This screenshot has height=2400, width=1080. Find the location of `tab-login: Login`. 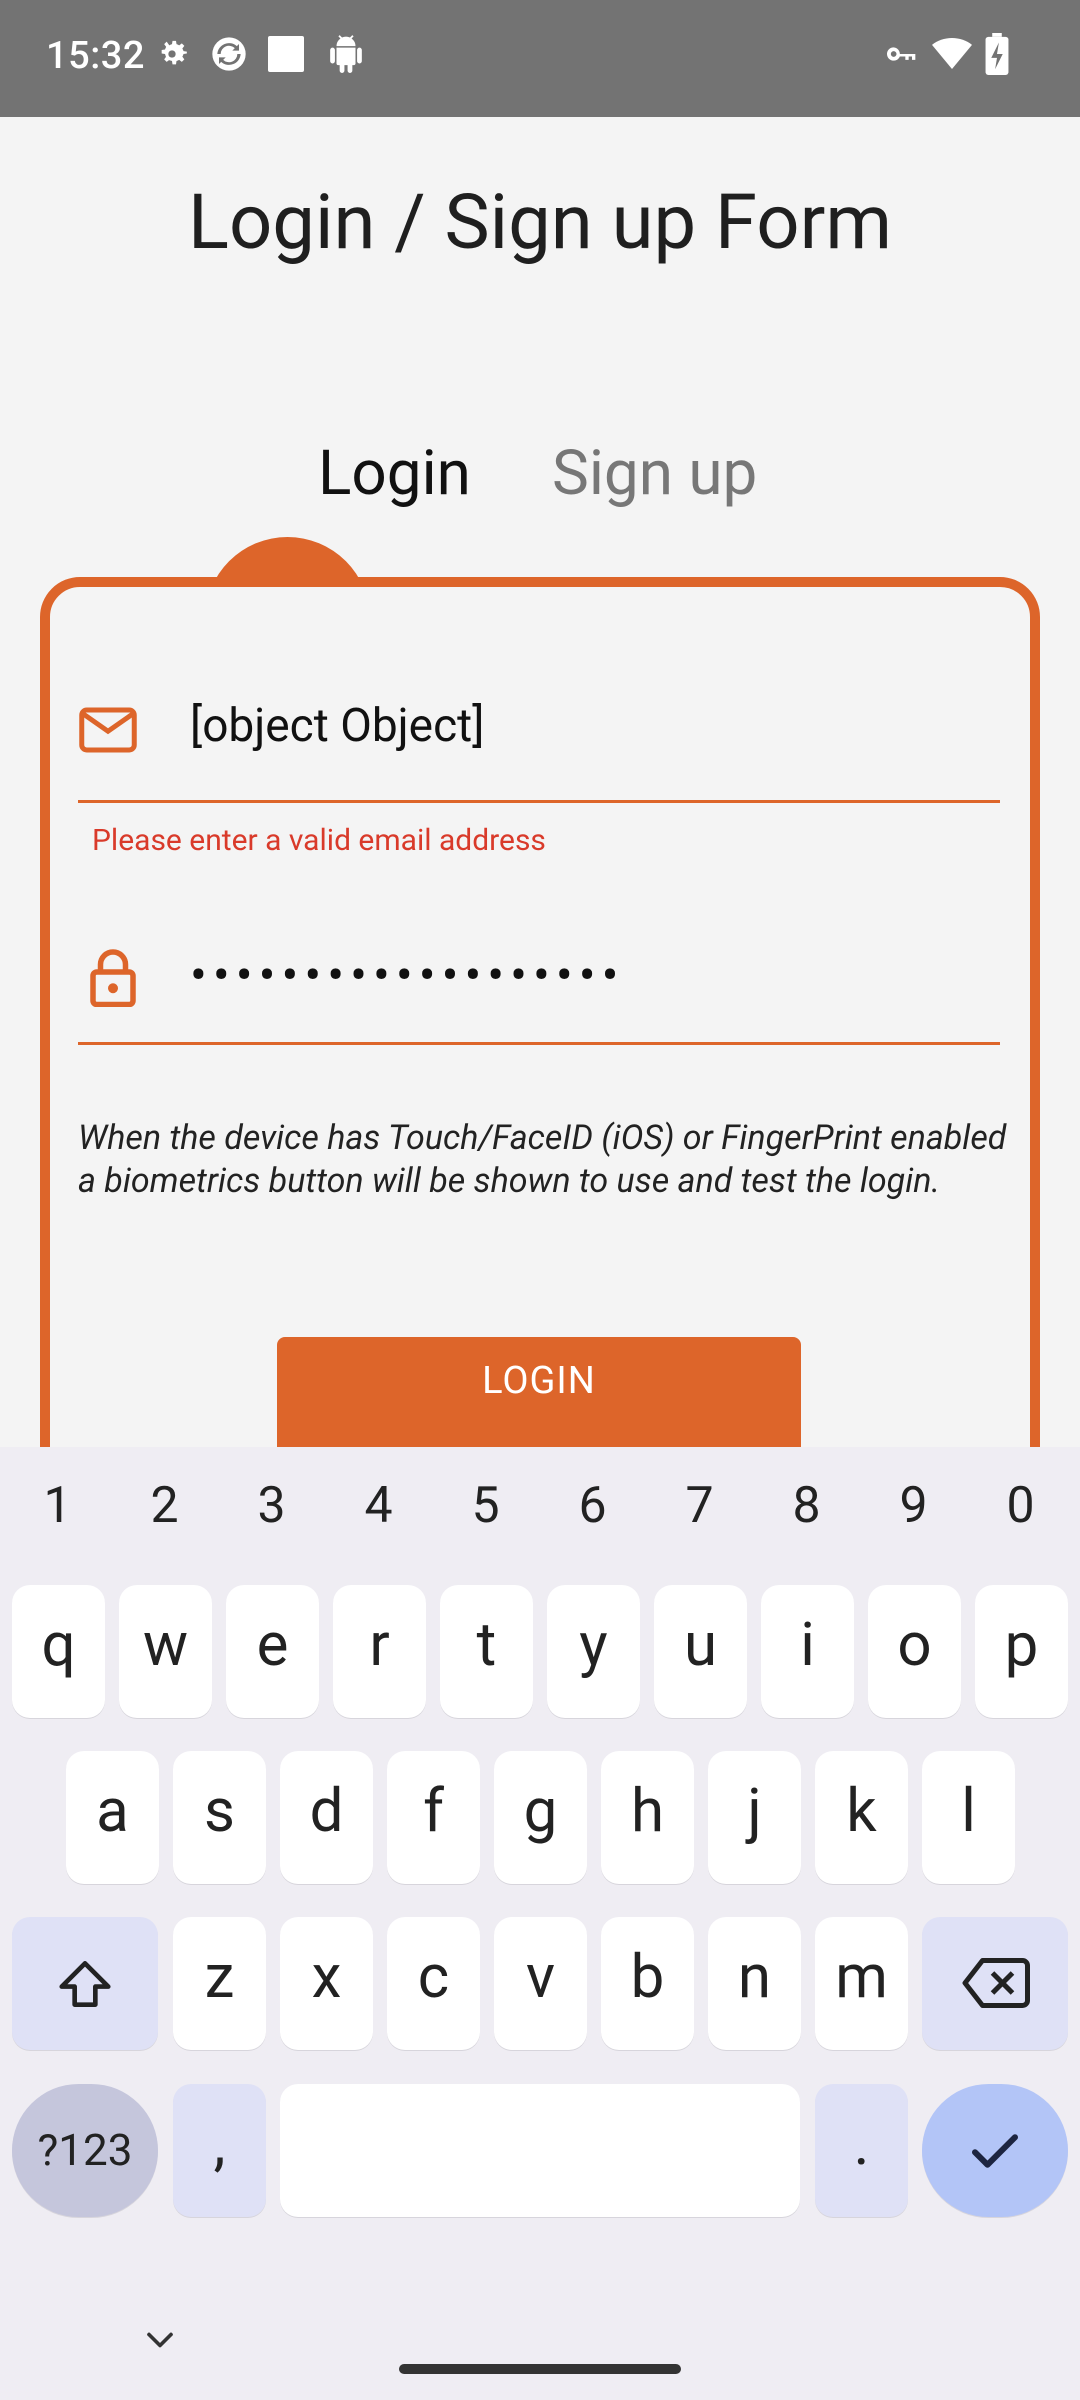

tab-login: Login is located at coordinates (394, 473).